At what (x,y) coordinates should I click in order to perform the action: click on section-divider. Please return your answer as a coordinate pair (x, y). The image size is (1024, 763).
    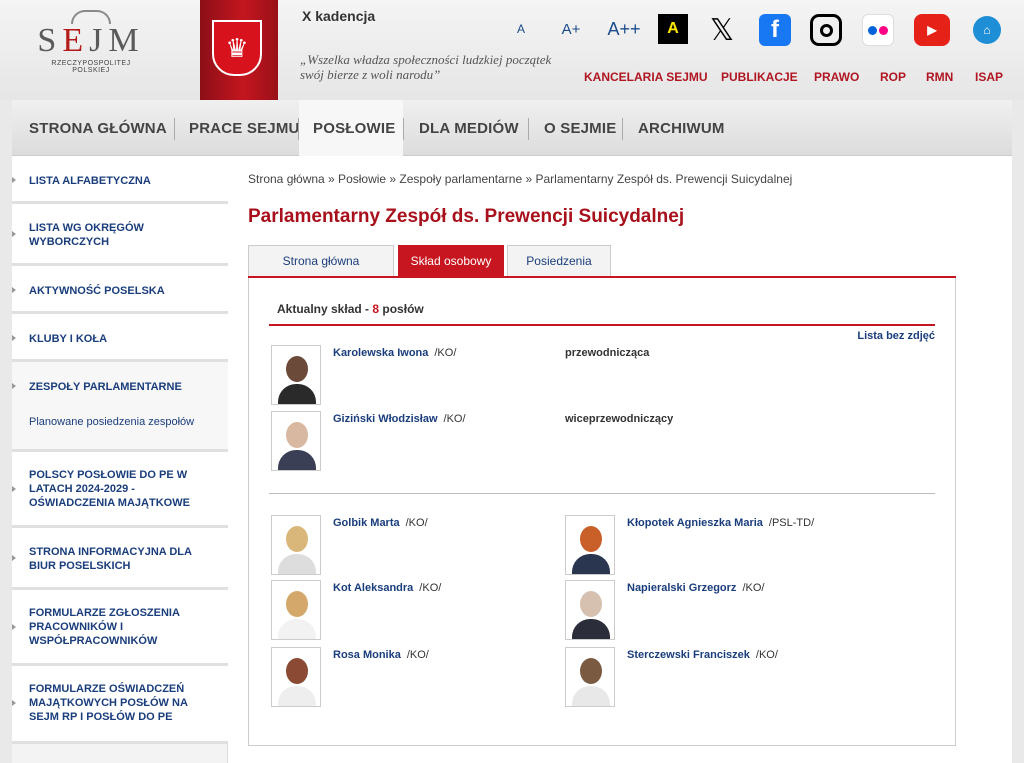
    Looking at the image, I should click on (602, 493).